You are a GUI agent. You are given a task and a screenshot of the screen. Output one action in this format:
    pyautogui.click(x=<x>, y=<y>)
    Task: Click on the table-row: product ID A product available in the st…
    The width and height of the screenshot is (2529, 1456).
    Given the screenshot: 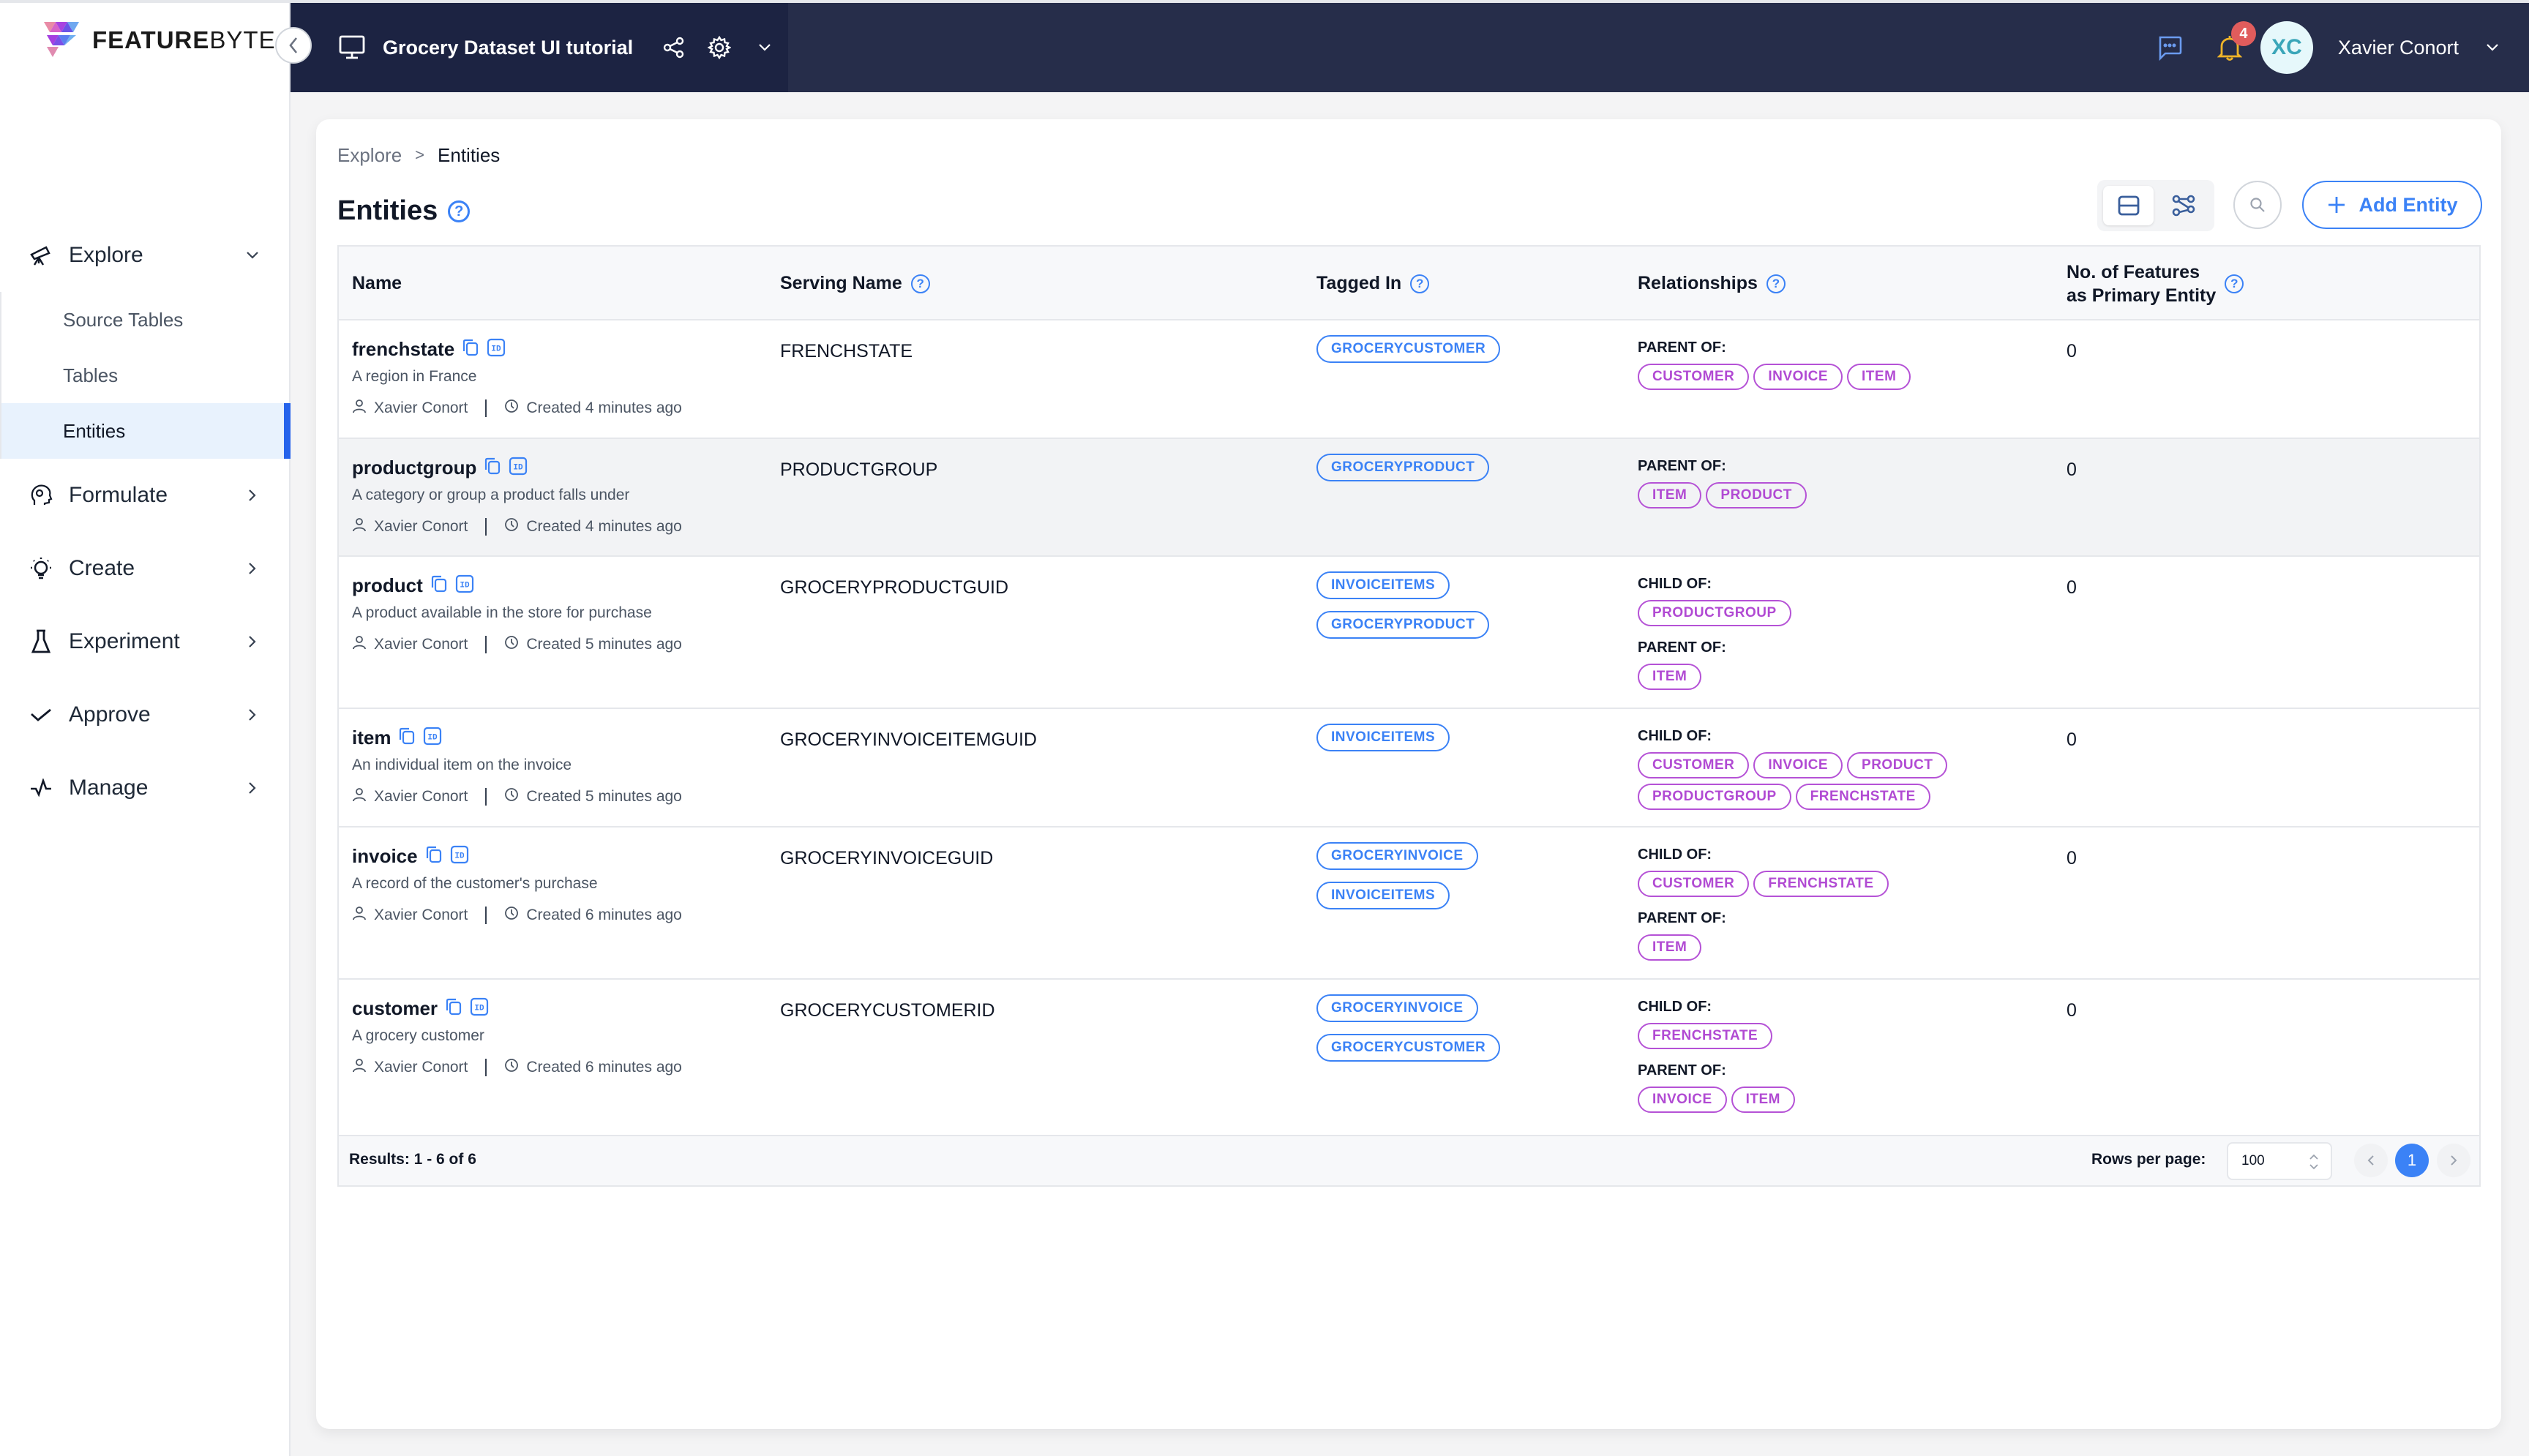 What is the action you would take?
    pyautogui.click(x=1409, y=633)
    